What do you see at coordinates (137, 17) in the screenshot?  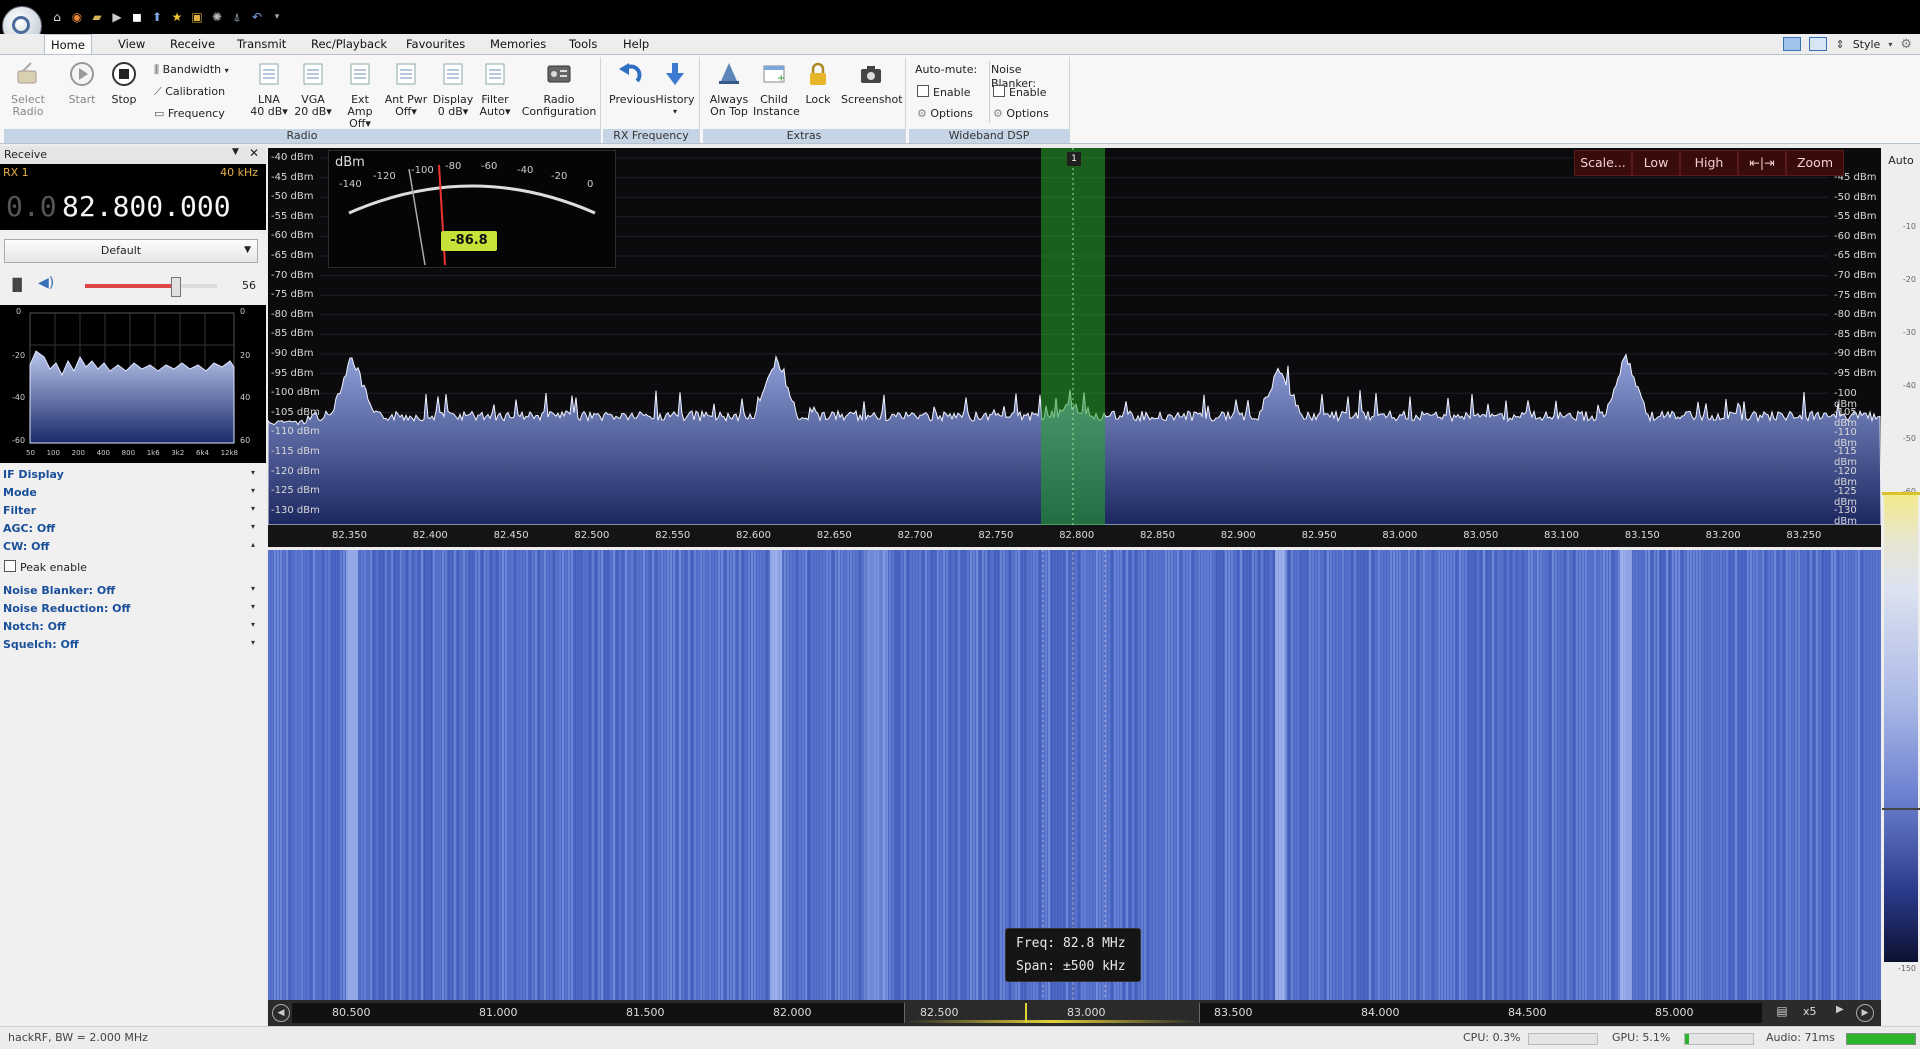 I see `stop-icon: ◼` at bounding box center [137, 17].